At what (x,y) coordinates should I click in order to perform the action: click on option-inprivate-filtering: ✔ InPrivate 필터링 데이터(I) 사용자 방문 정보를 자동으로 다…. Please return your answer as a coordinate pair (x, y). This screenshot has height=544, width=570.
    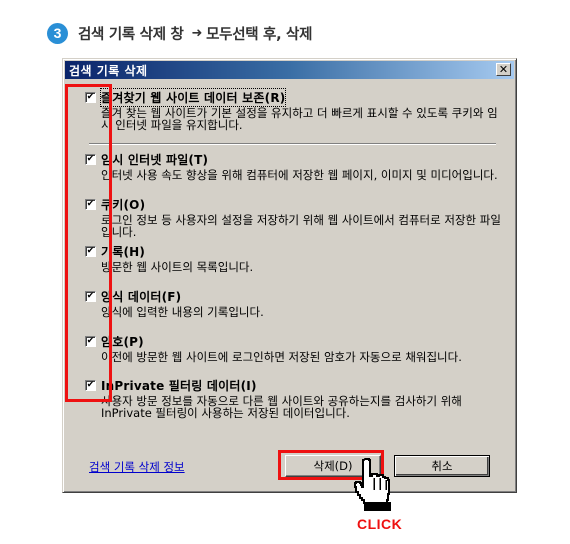
    Looking at the image, I should click on (295, 398).